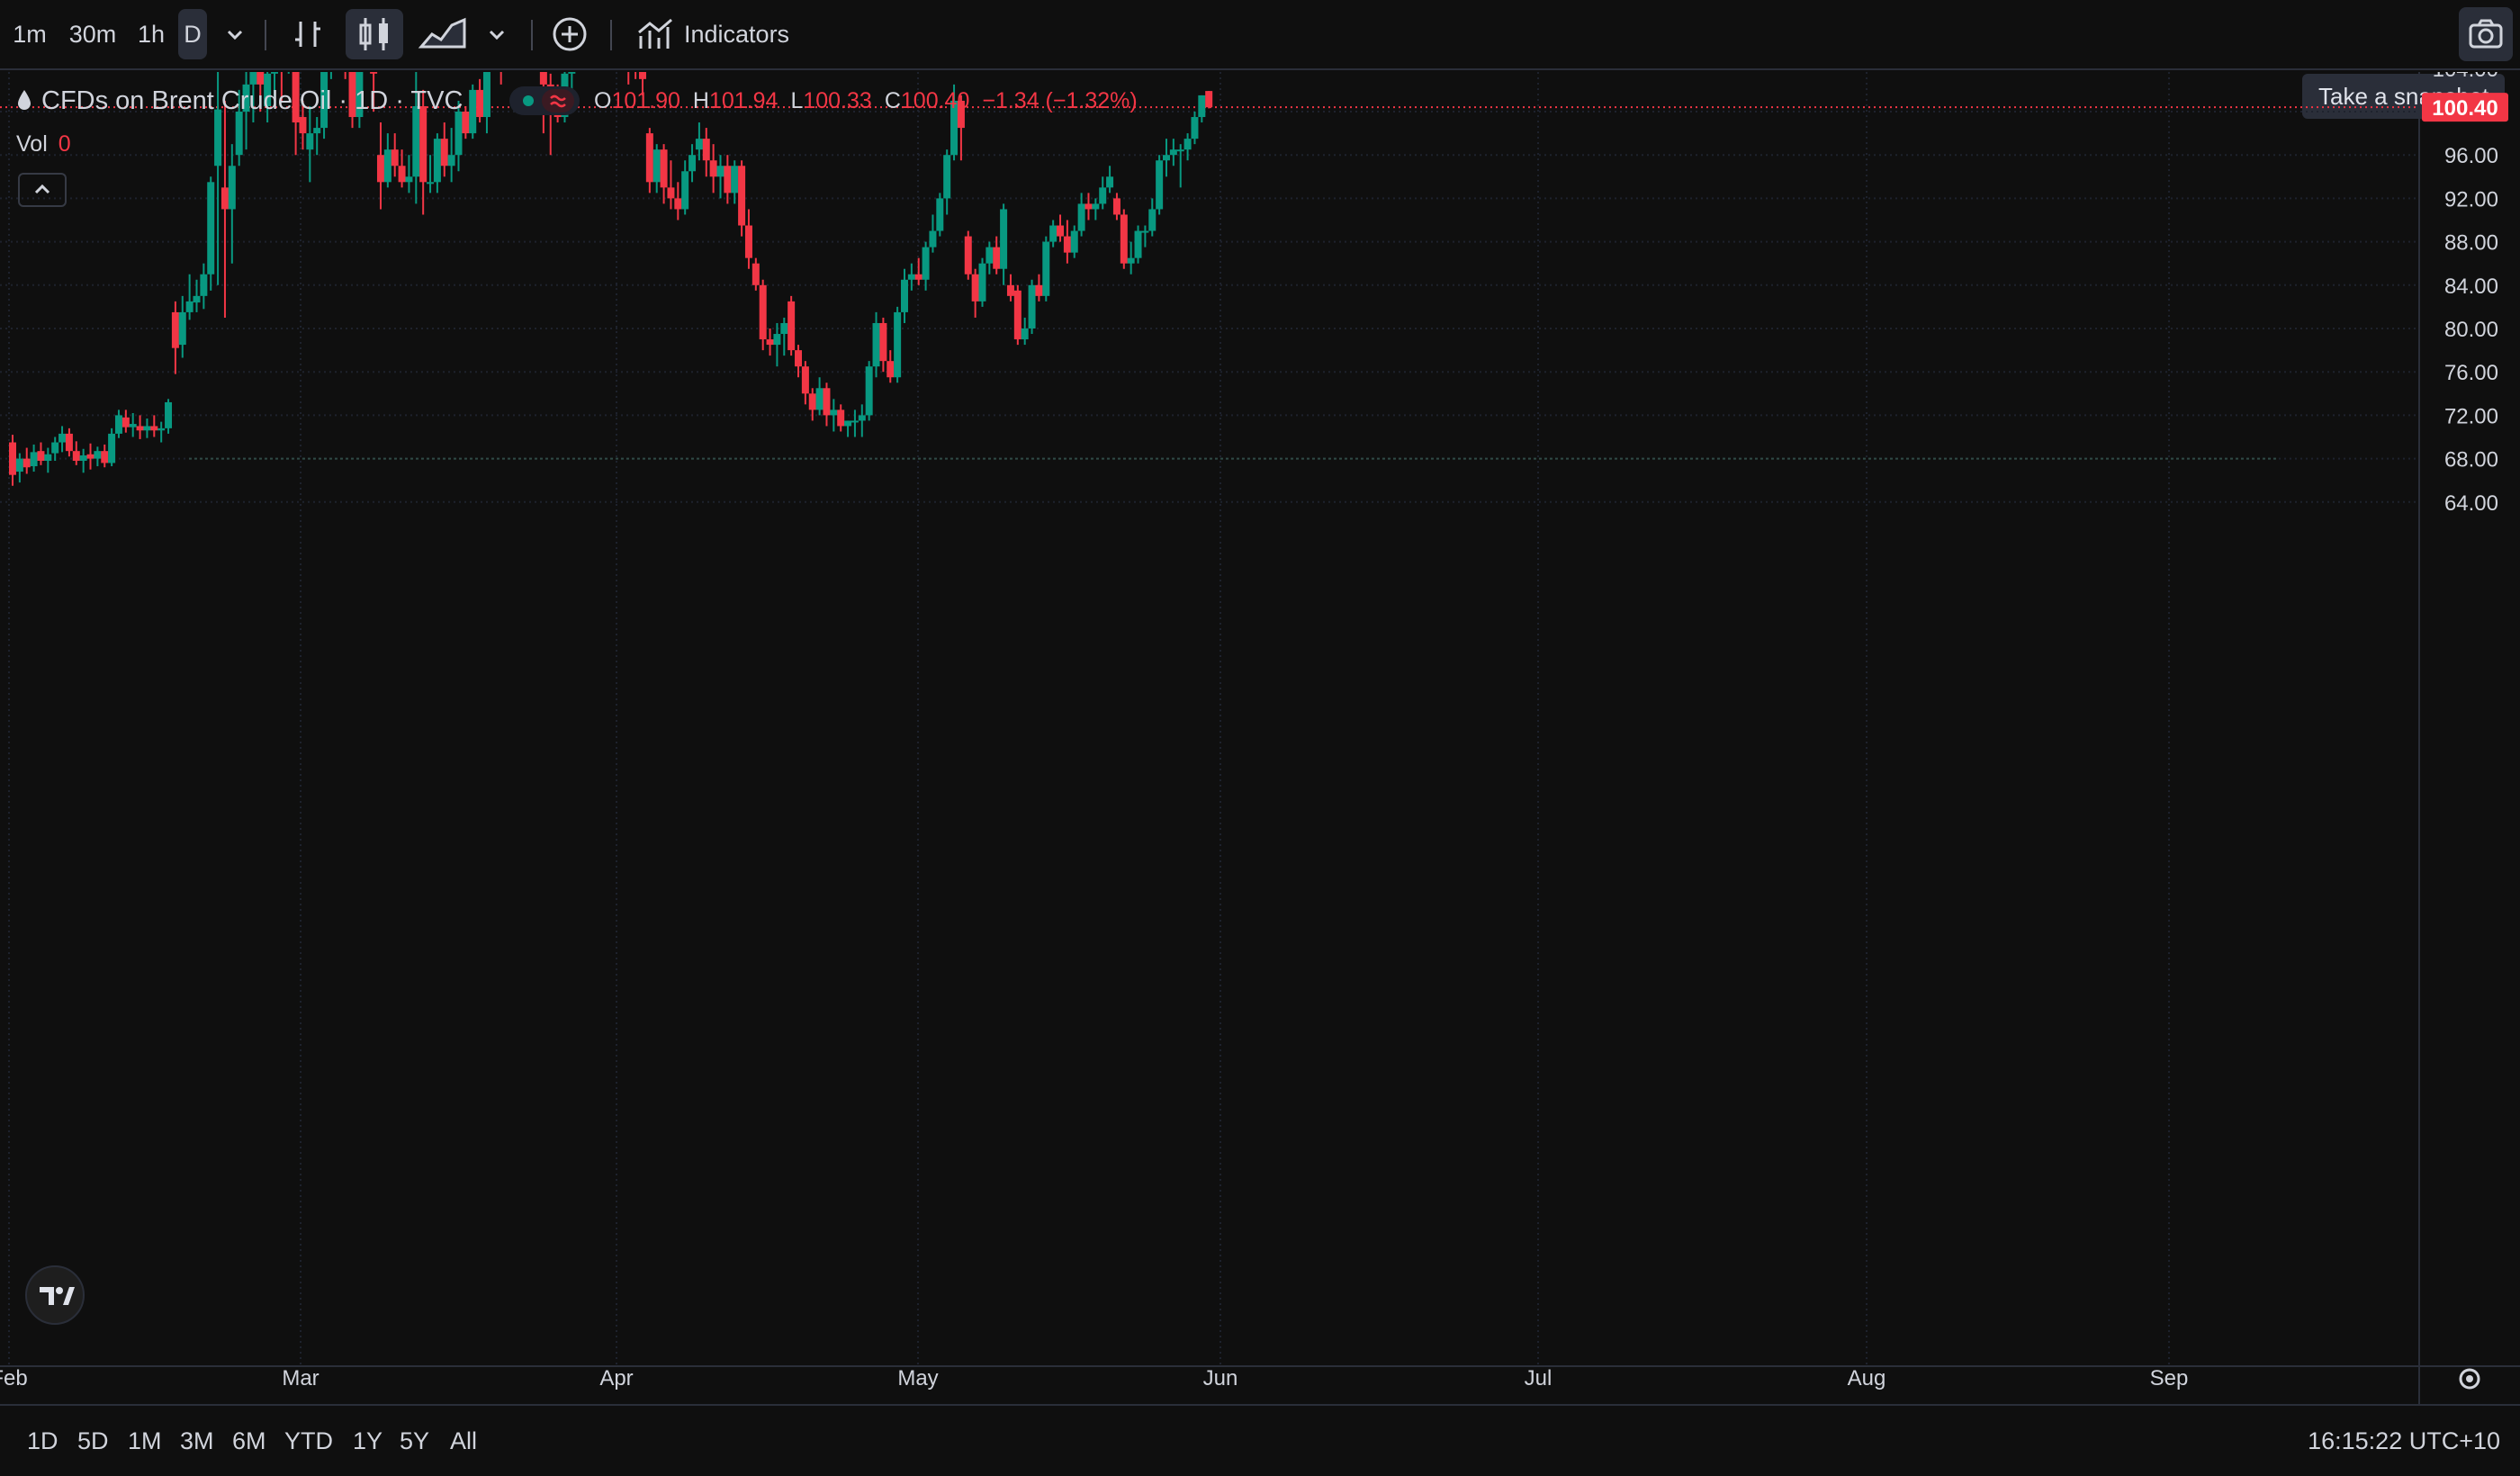 This screenshot has height=1476, width=2520. I want to click on range-3m-button: 3M, so click(197, 1441).